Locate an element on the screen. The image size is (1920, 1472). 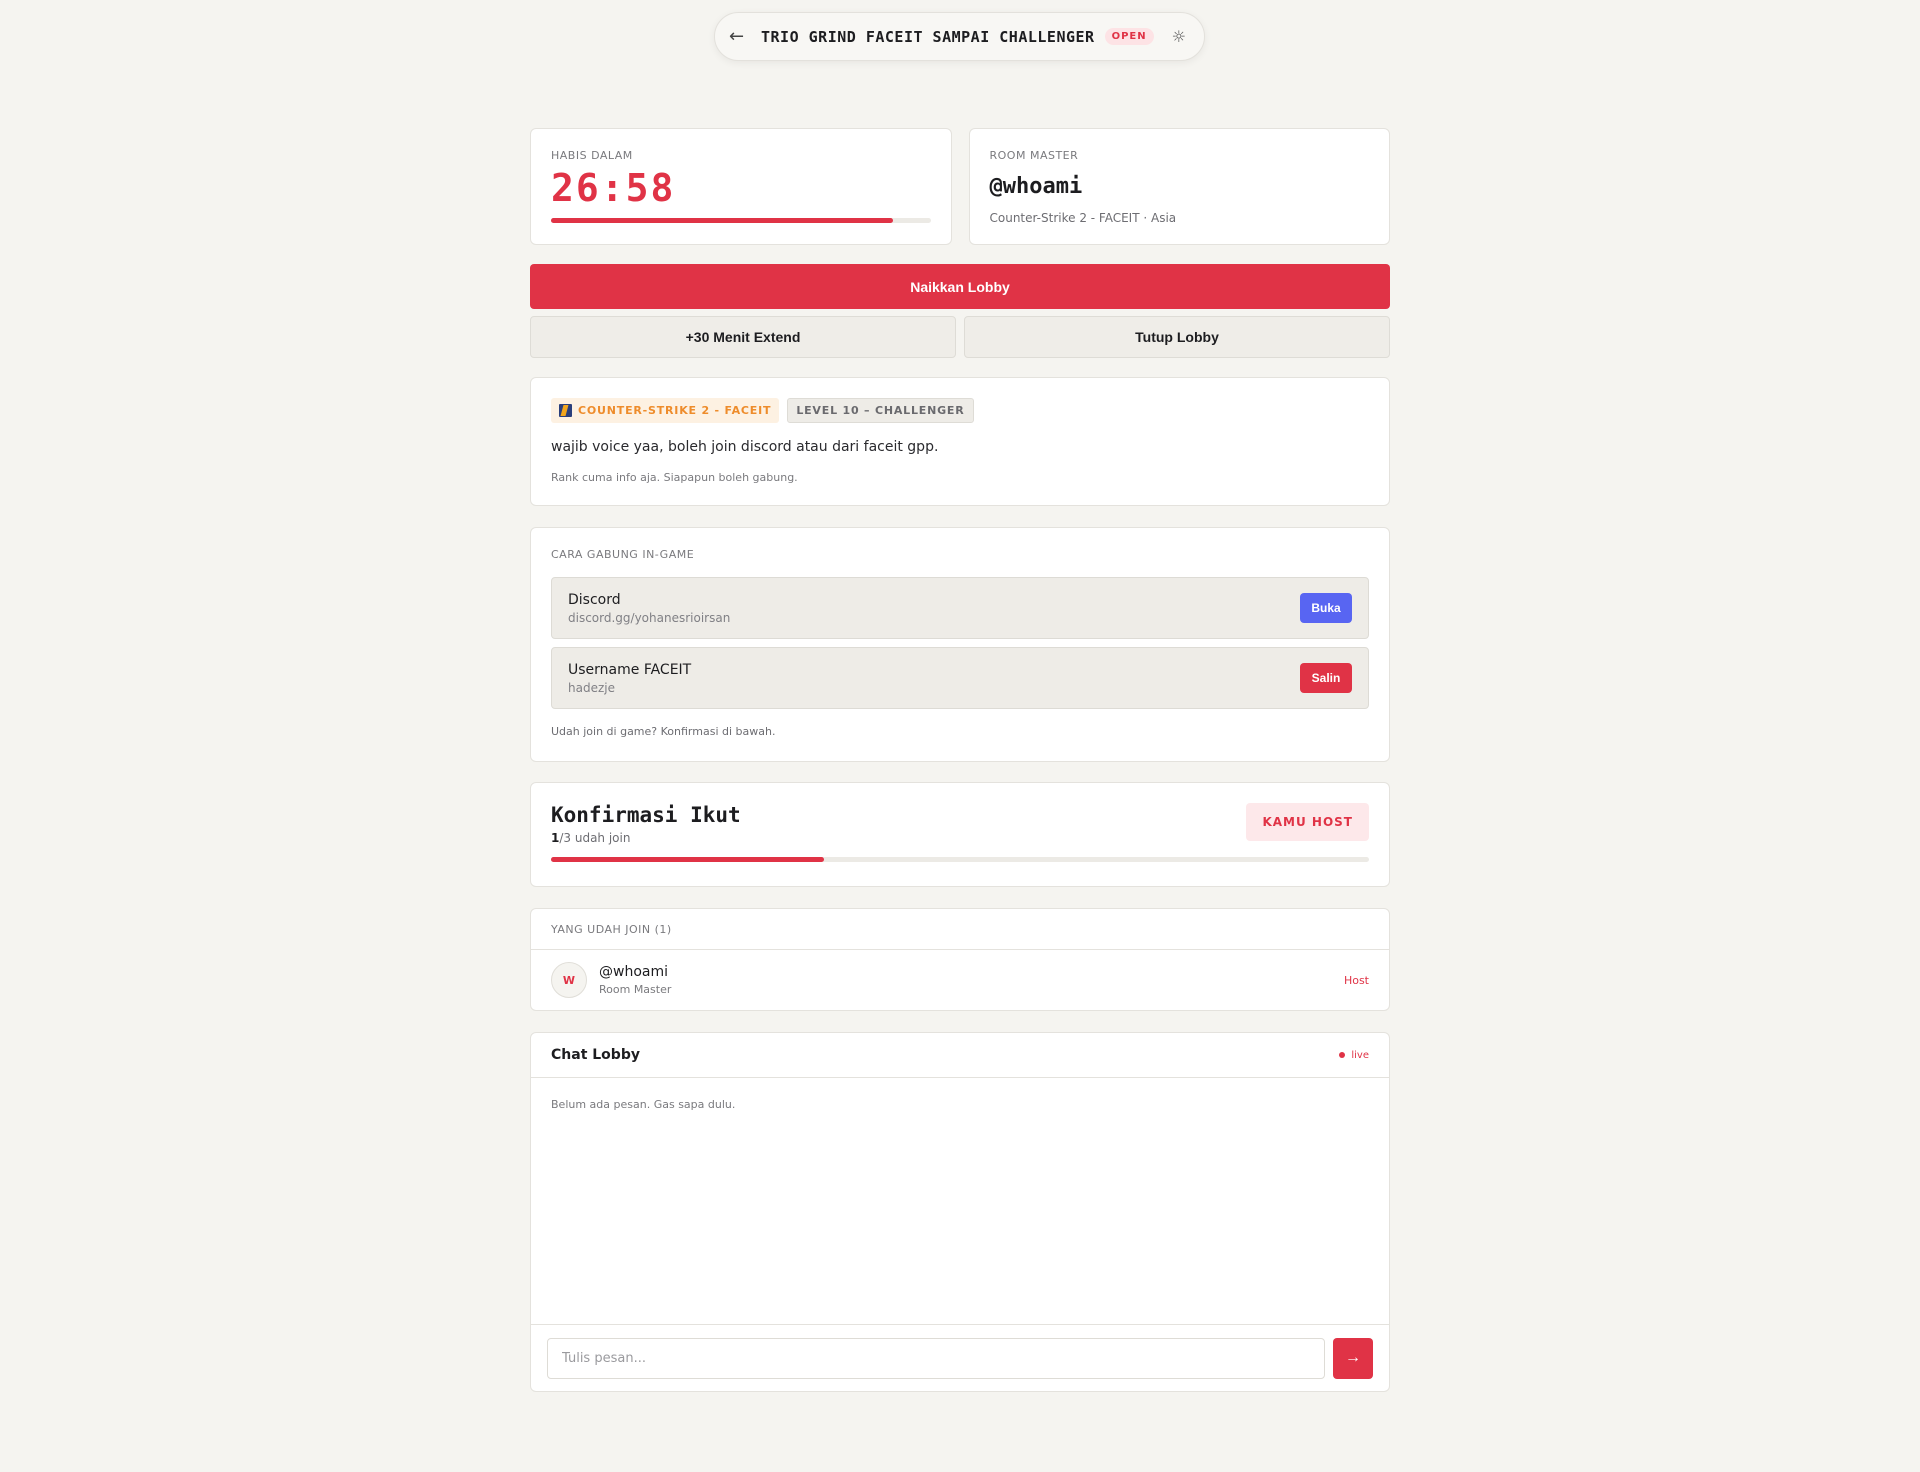
status-badge: OPEN is located at coordinates (1129, 36).